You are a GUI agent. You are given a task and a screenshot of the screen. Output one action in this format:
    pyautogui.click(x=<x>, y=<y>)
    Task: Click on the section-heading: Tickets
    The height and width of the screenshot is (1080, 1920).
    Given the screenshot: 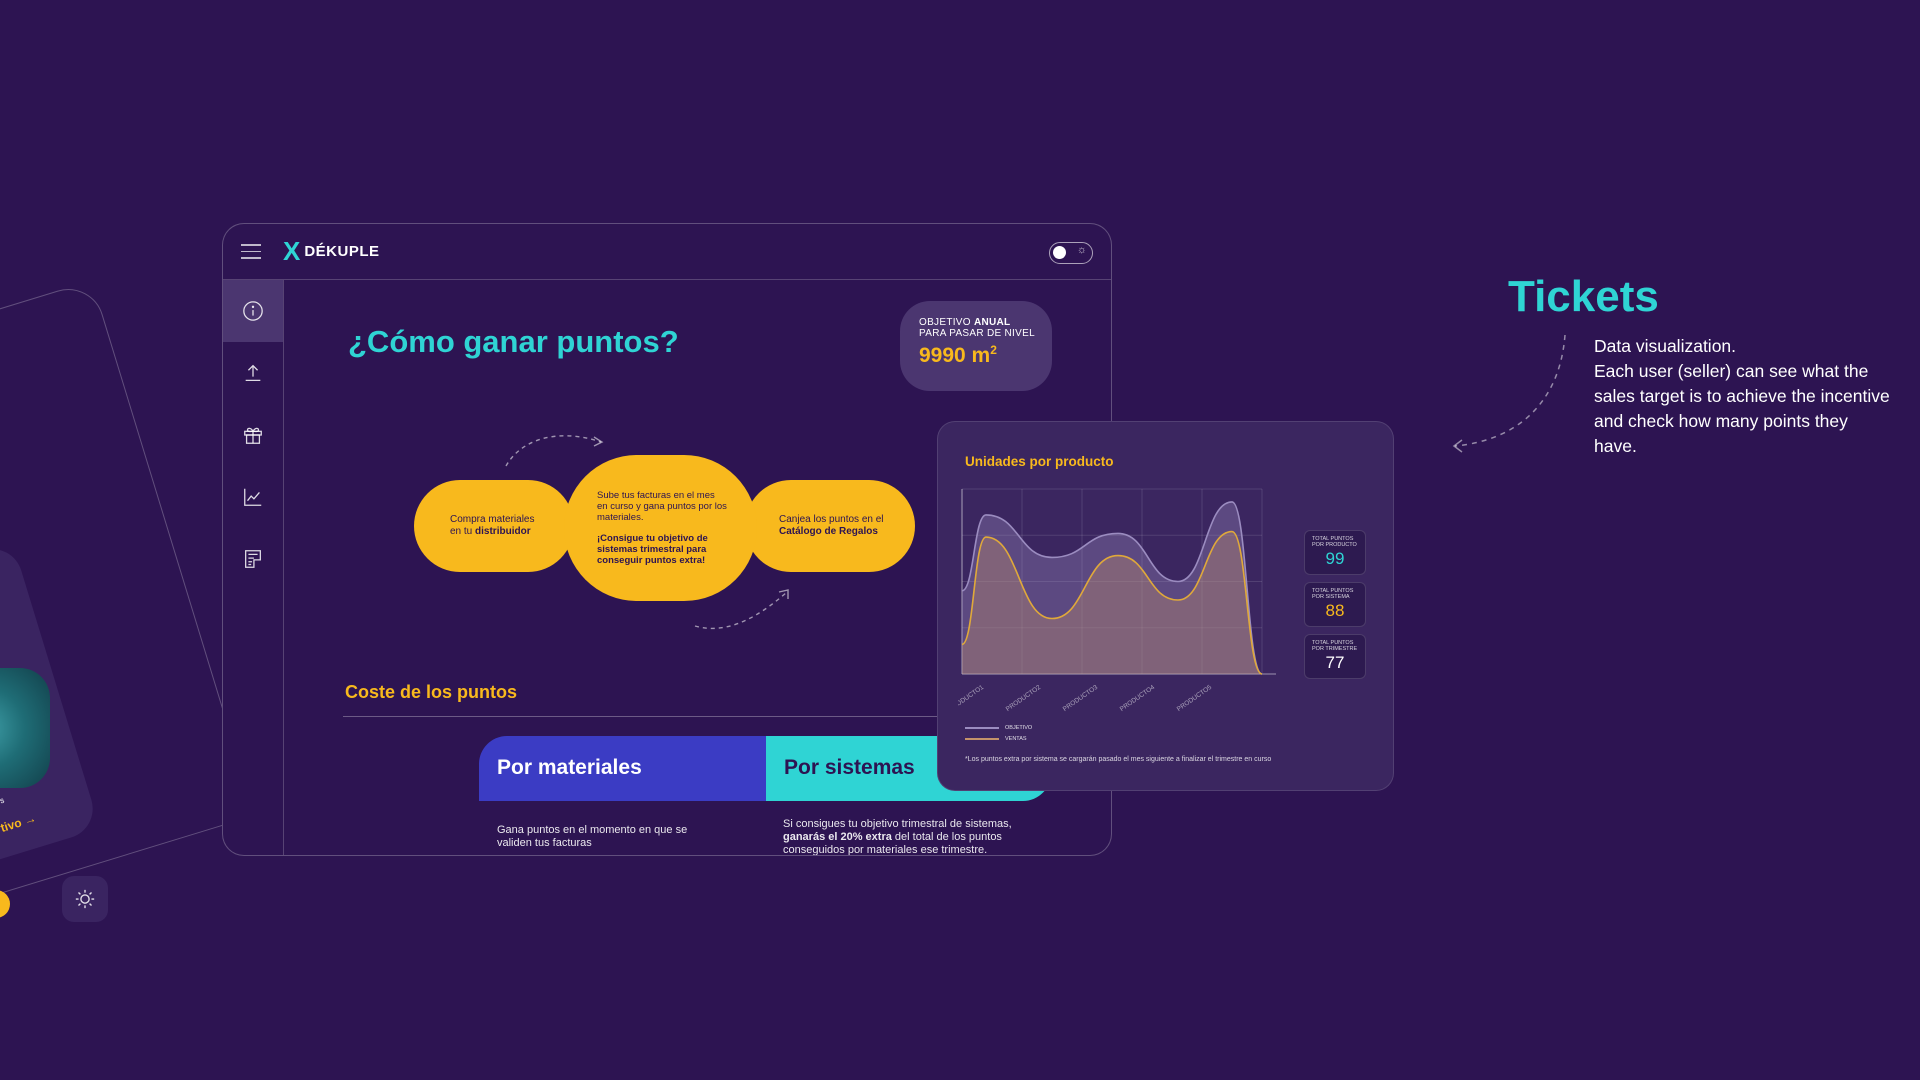 What is the action you would take?
    pyautogui.click(x=1583, y=296)
    